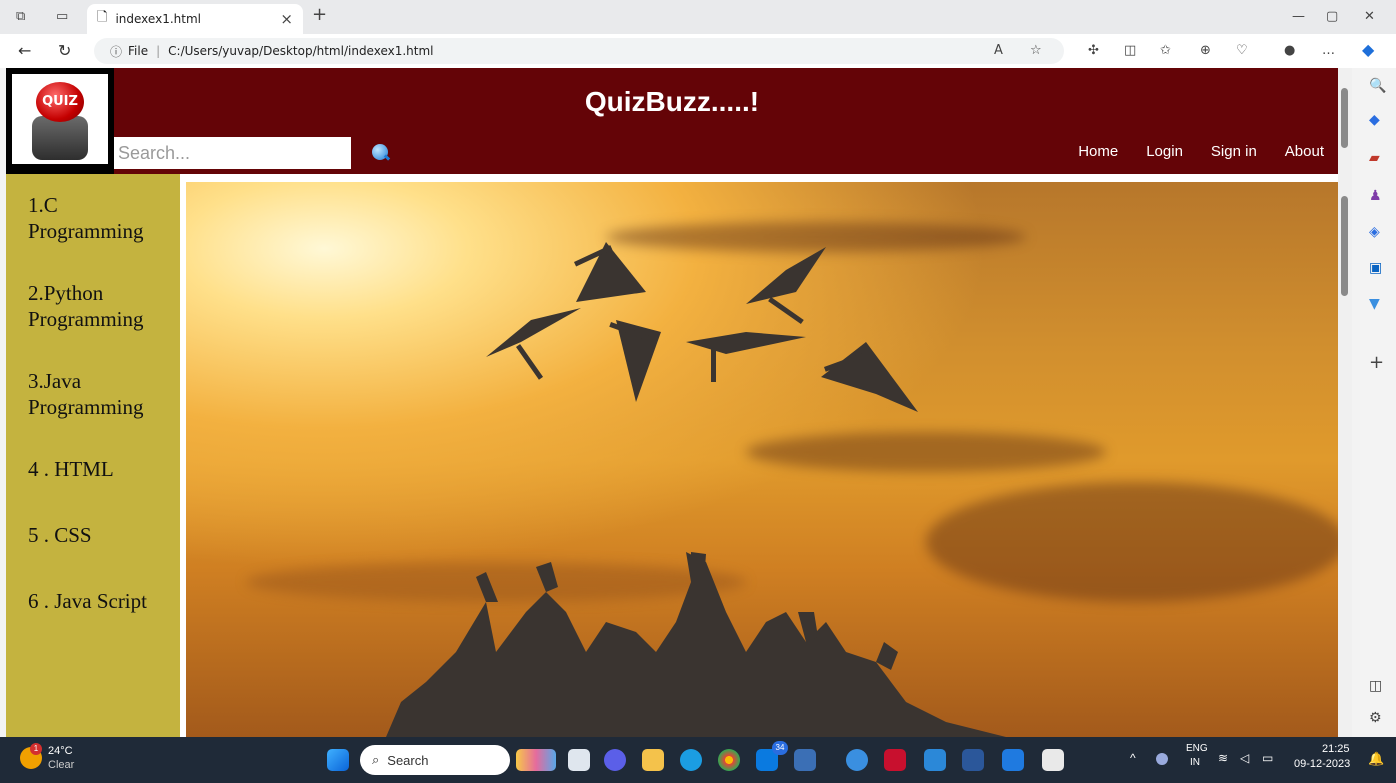  Describe the element at coordinates (61, 765) in the screenshot. I see `weather-desc: Clear` at that location.